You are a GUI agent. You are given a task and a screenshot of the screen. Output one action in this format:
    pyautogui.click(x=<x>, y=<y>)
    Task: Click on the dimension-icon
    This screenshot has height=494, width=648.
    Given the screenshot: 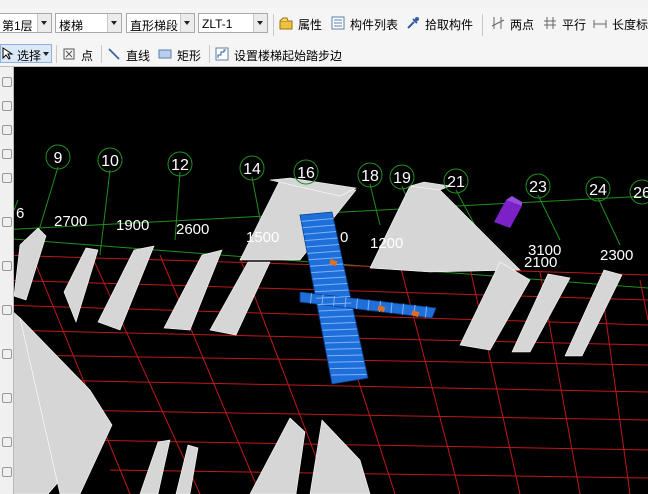 What is the action you would take?
    pyautogui.click(x=600, y=24)
    